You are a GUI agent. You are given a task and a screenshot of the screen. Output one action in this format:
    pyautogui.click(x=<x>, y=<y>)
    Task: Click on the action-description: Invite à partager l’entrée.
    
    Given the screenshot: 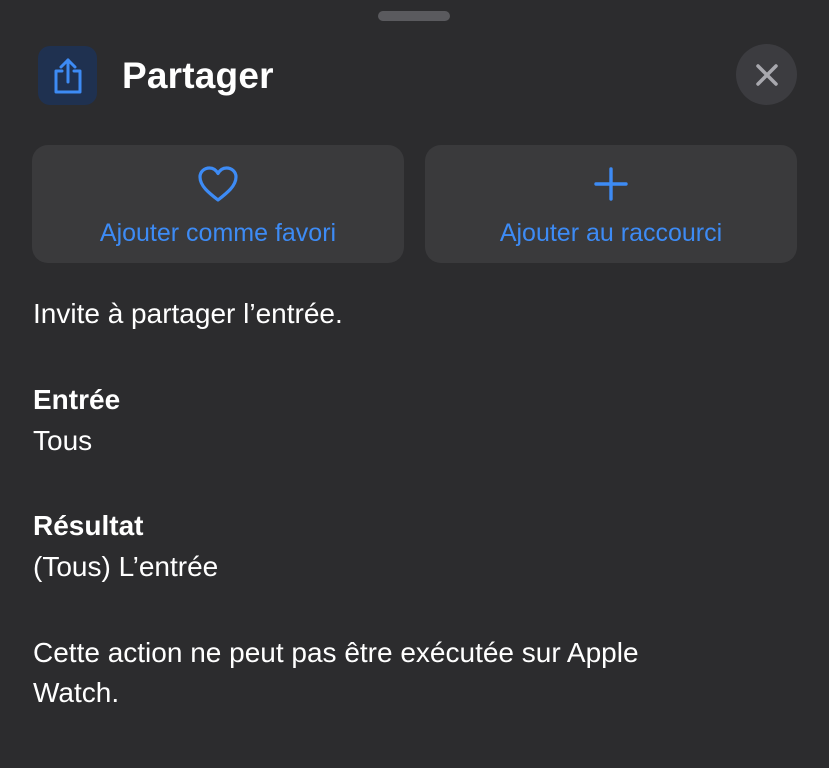 What is the action you would take?
    pyautogui.click(x=188, y=313)
    